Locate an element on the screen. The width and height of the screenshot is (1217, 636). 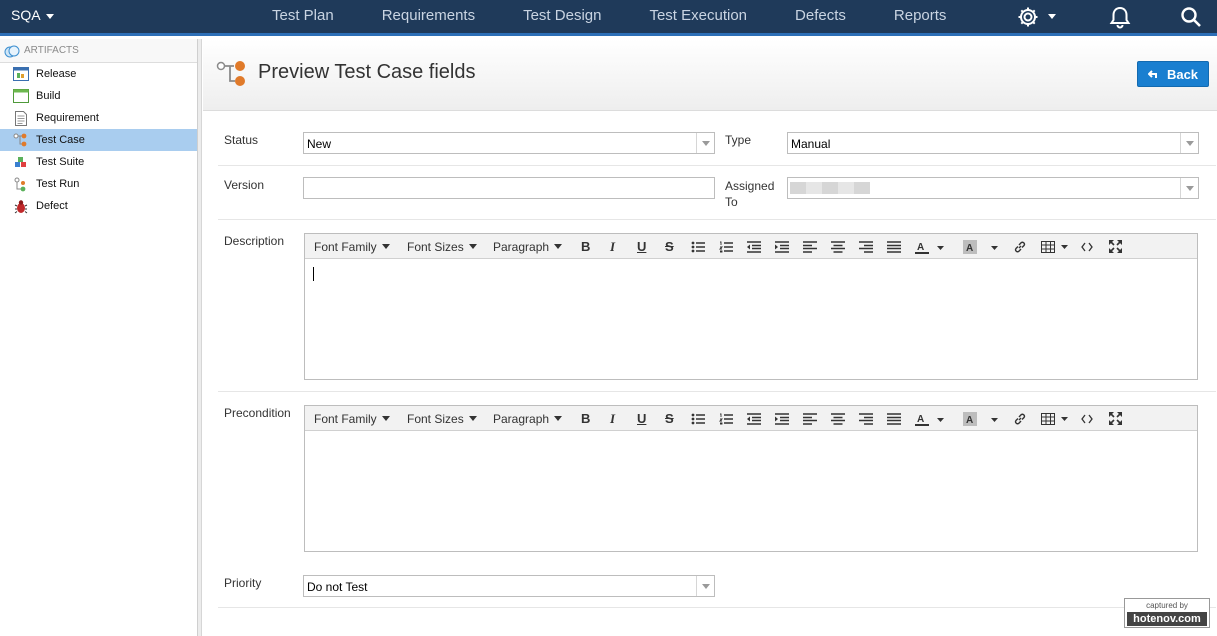
outdent-icon is located at coordinates (754, 418).